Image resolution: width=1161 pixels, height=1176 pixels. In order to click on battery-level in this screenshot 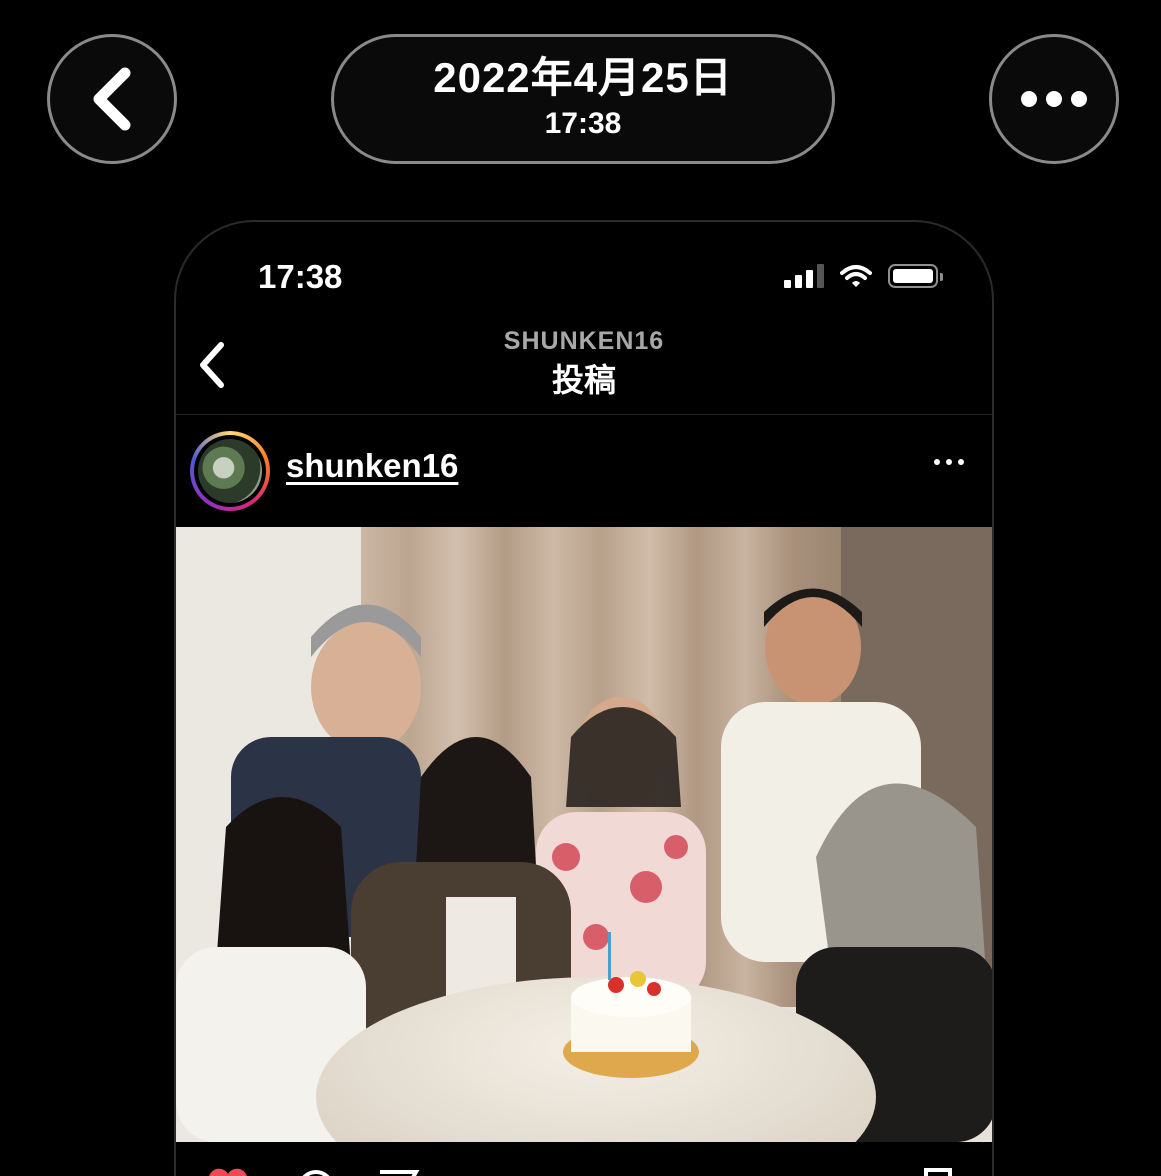, I will do `click(913, 276)`.